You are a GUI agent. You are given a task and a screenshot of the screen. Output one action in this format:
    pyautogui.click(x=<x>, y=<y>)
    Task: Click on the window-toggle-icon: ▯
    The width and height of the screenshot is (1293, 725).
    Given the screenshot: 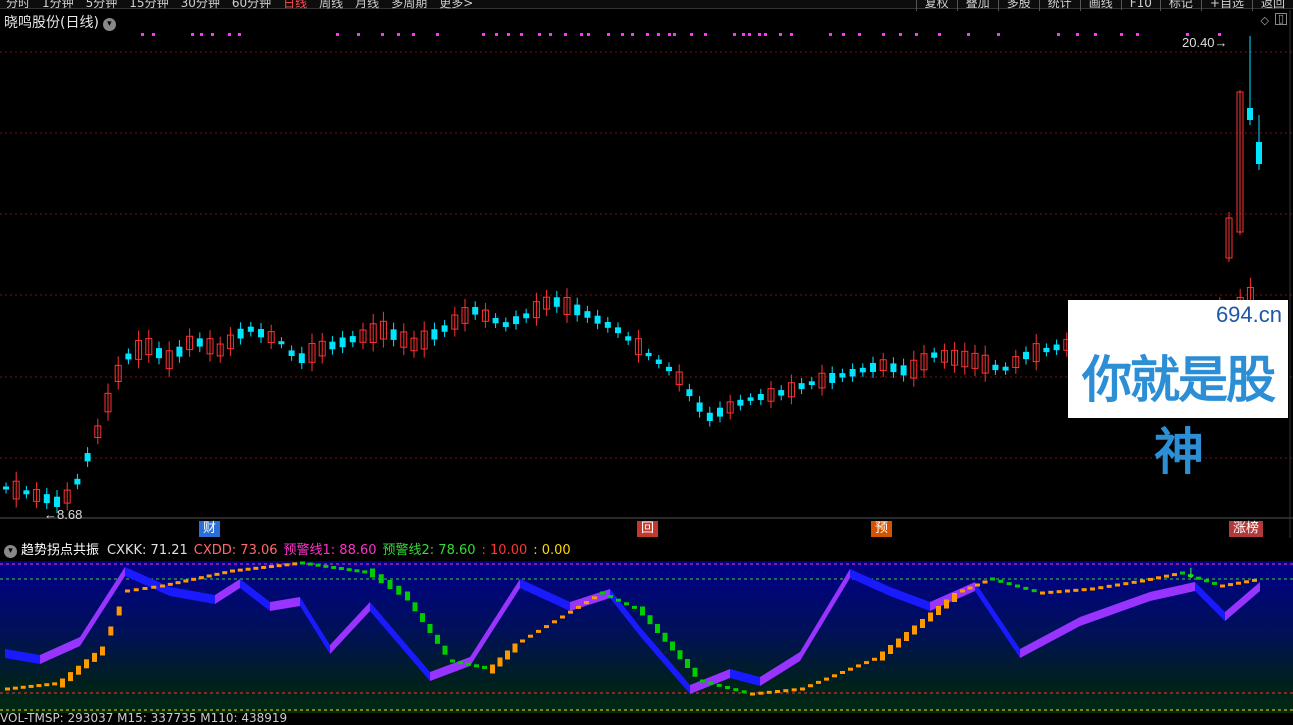 What is the action you would take?
    pyautogui.click(x=1281, y=19)
    